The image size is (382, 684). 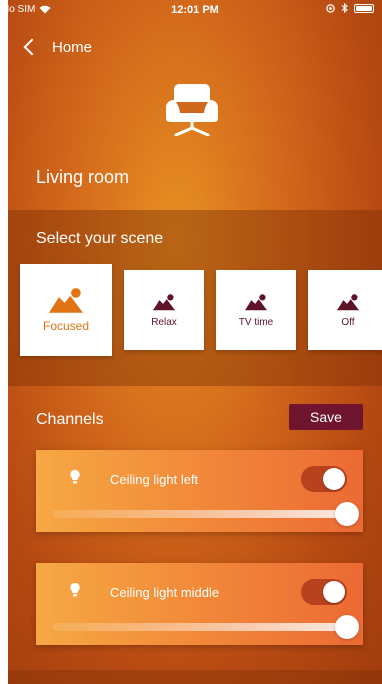 What do you see at coordinates (364, 8) in the screenshot?
I see `battery-icon` at bounding box center [364, 8].